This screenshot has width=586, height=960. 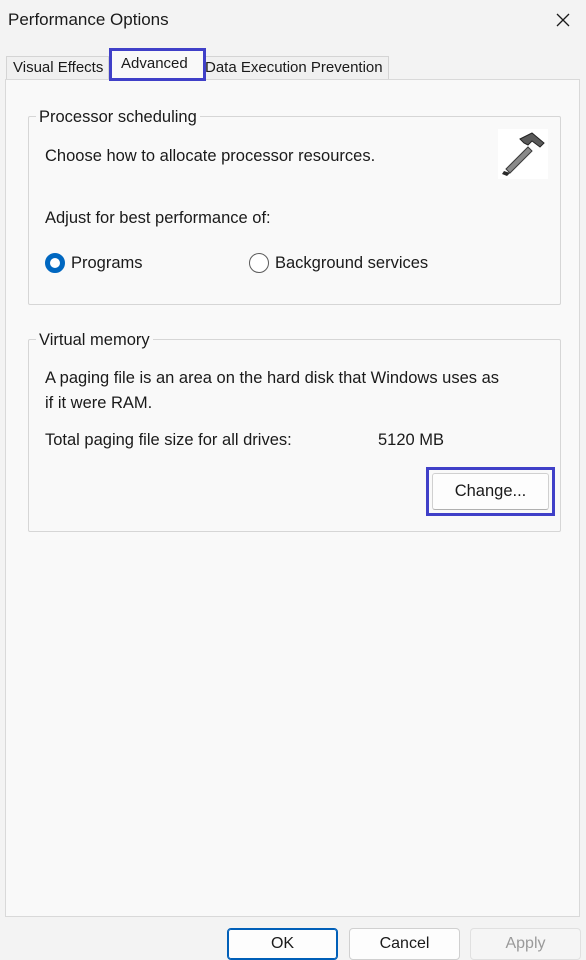 I want to click on ok-button: OK, so click(x=282, y=944).